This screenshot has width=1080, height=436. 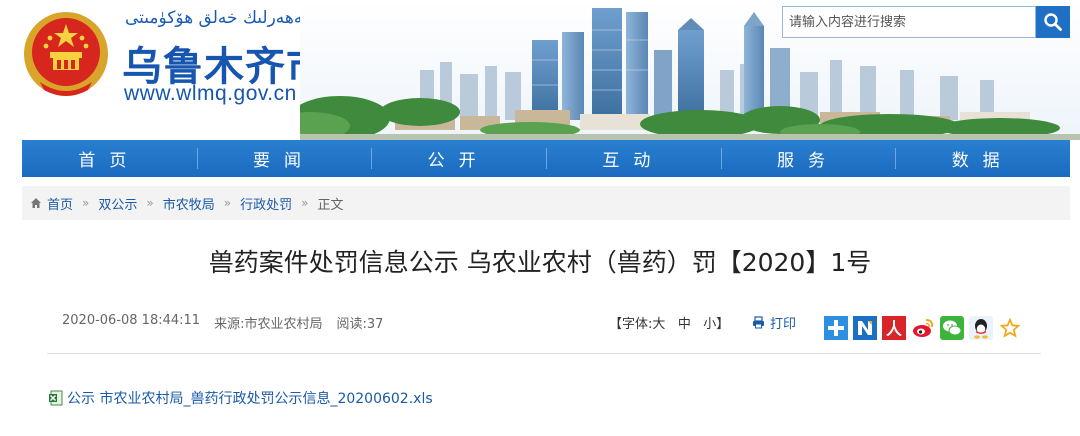 What do you see at coordinates (658, 324) in the screenshot?
I see `font-size-large-button: 大` at bounding box center [658, 324].